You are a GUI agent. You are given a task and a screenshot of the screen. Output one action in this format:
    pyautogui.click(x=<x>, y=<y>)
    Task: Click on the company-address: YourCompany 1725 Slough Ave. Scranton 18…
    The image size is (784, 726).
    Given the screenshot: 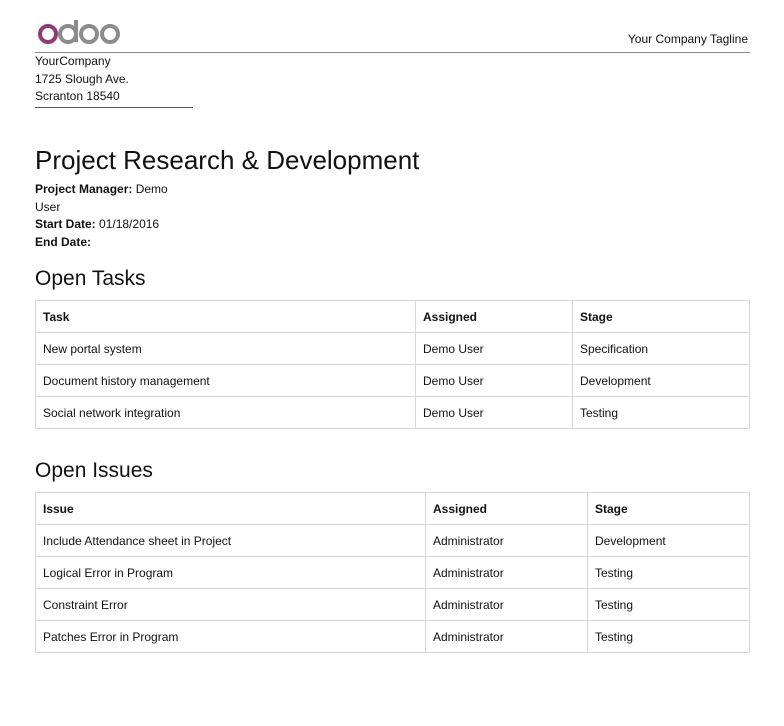 What is the action you would take?
    pyautogui.click(x=114, y=80)
    